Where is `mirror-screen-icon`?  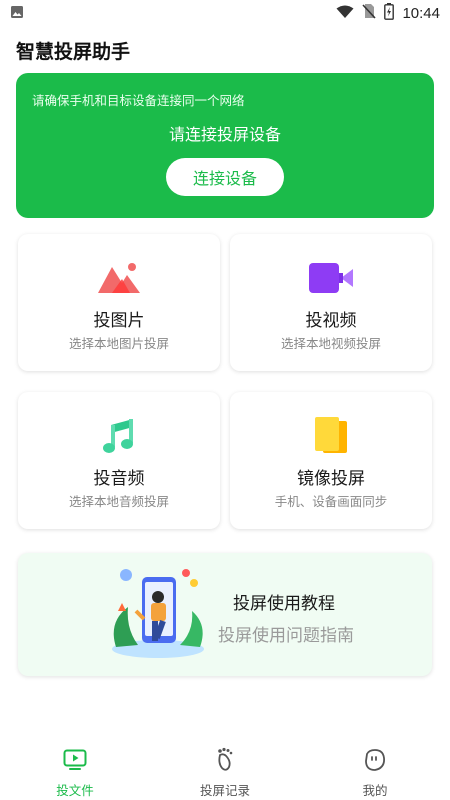
mirror-screen-icon is located at coordinates (331, 438).